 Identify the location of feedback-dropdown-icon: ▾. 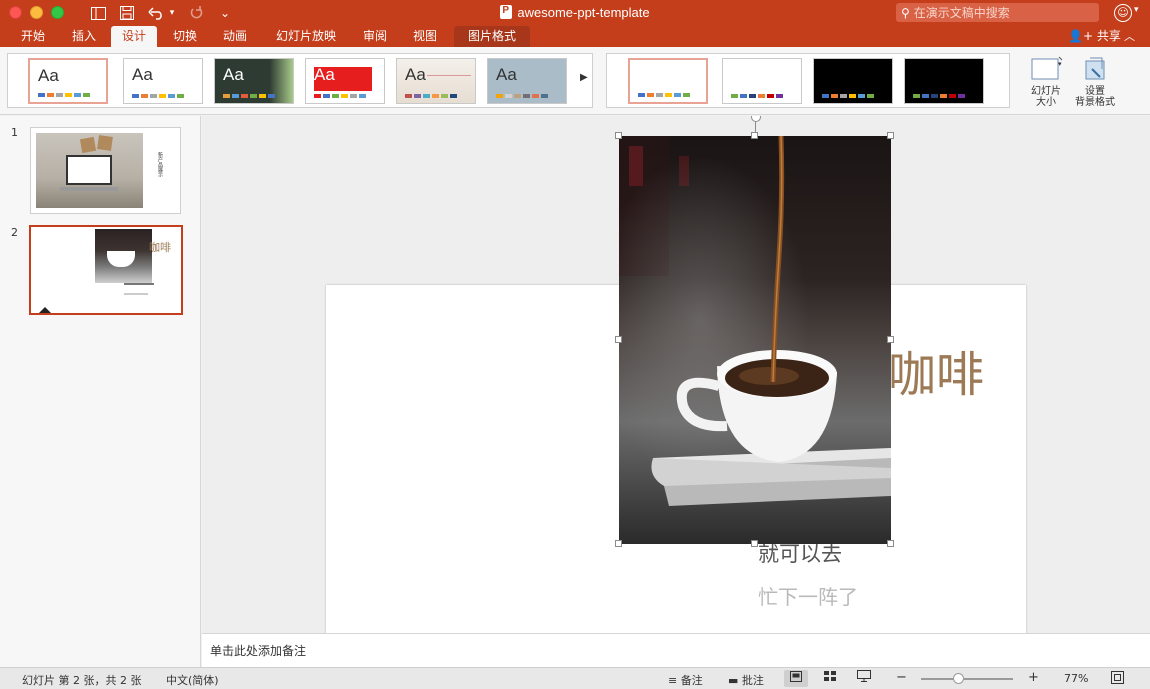
(1136, 10).